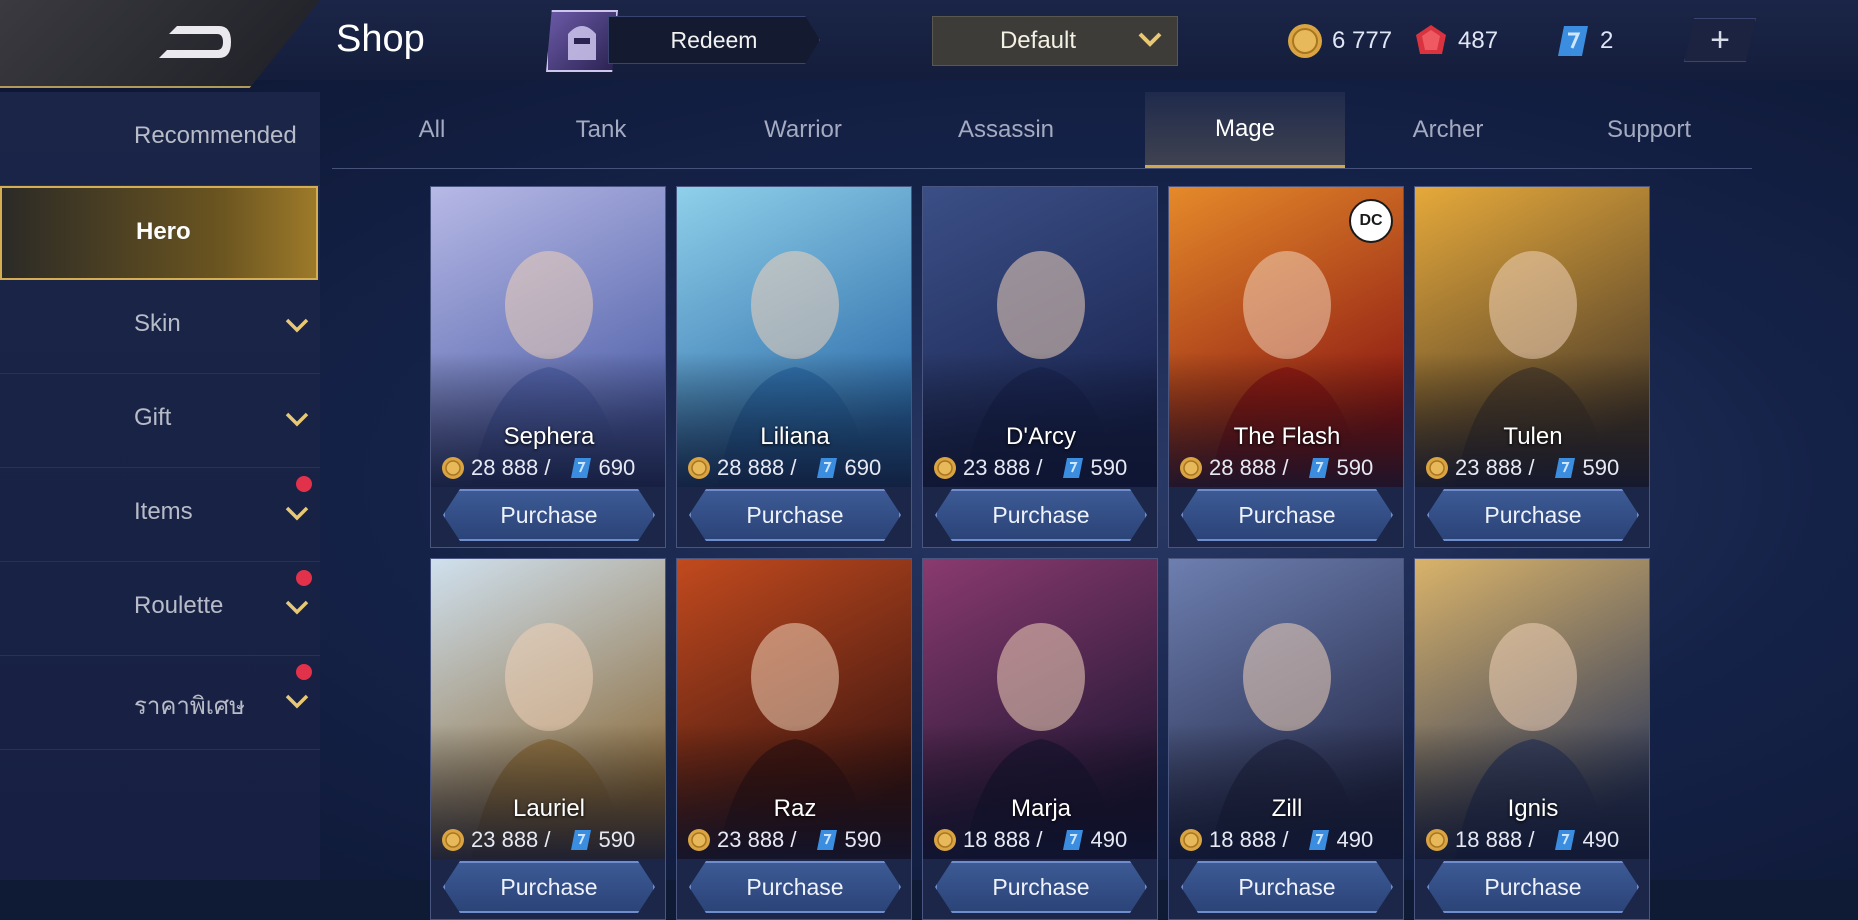  I want to click on vouchers-counter: 2, so click(1583, 41).